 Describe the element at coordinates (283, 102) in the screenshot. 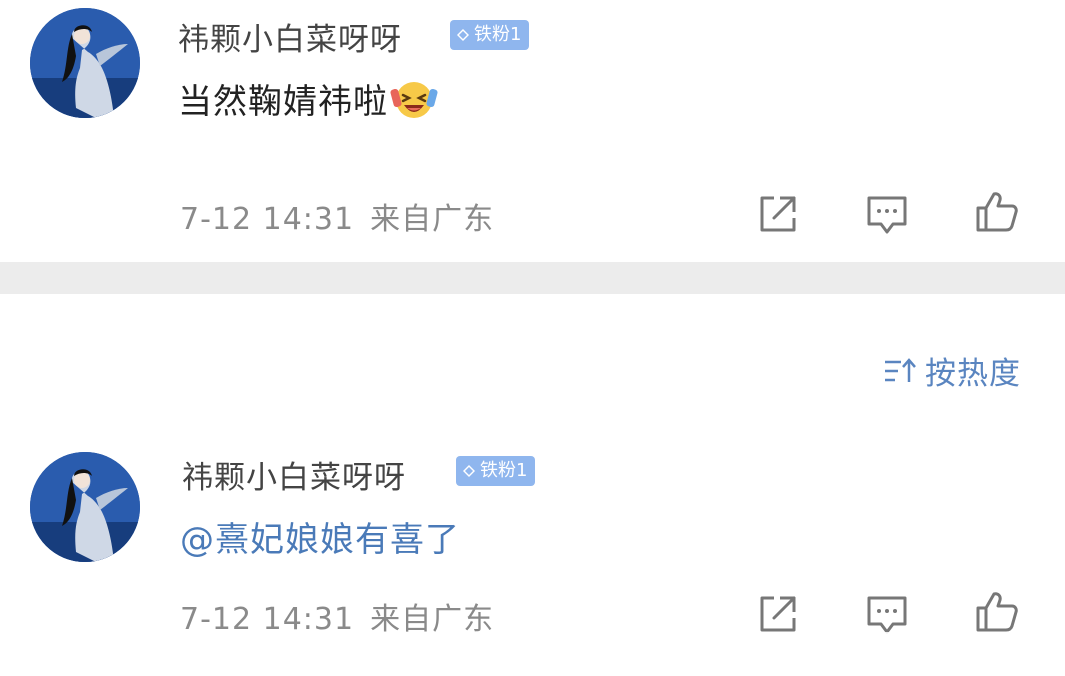

I see `comment-text: 当然鞠婧祎啦` at that location.